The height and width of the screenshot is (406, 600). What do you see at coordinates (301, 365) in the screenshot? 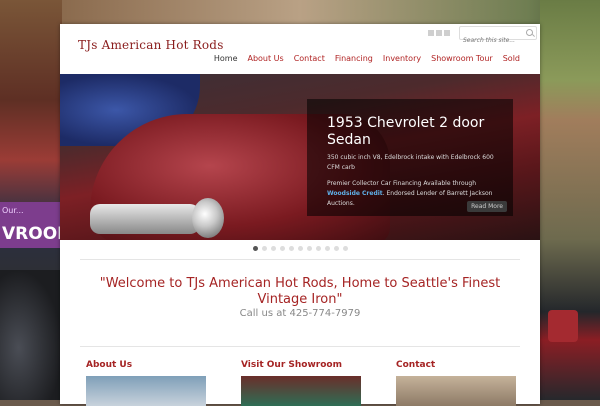
I see `column-title-showroom: Visit Our Showroom` at bounding box center [301, 365].